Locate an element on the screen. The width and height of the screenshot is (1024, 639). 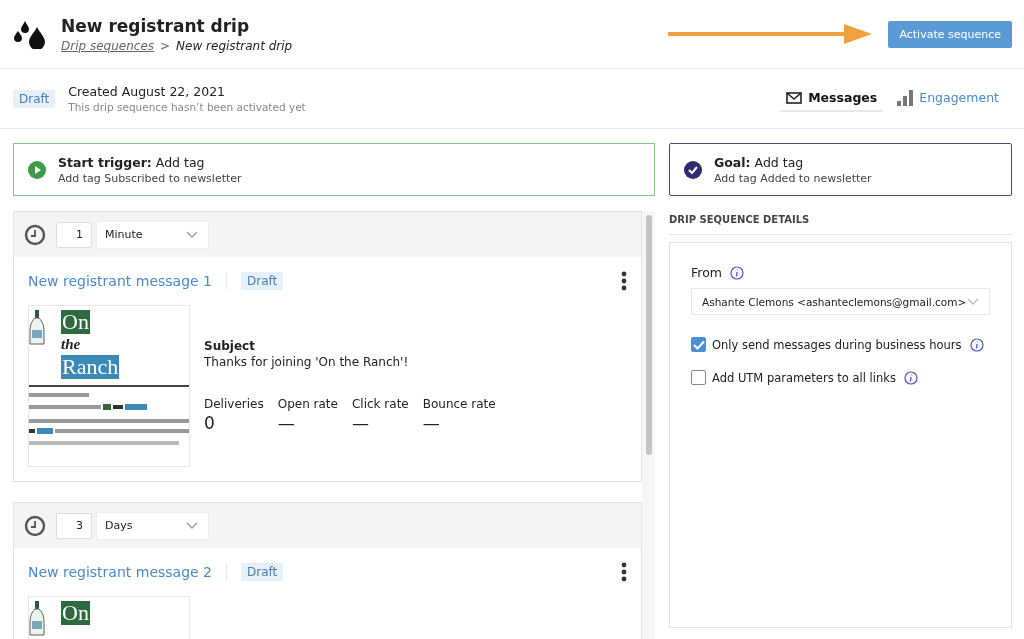
stat-label: Open rate is located at coordinates (307, 404).